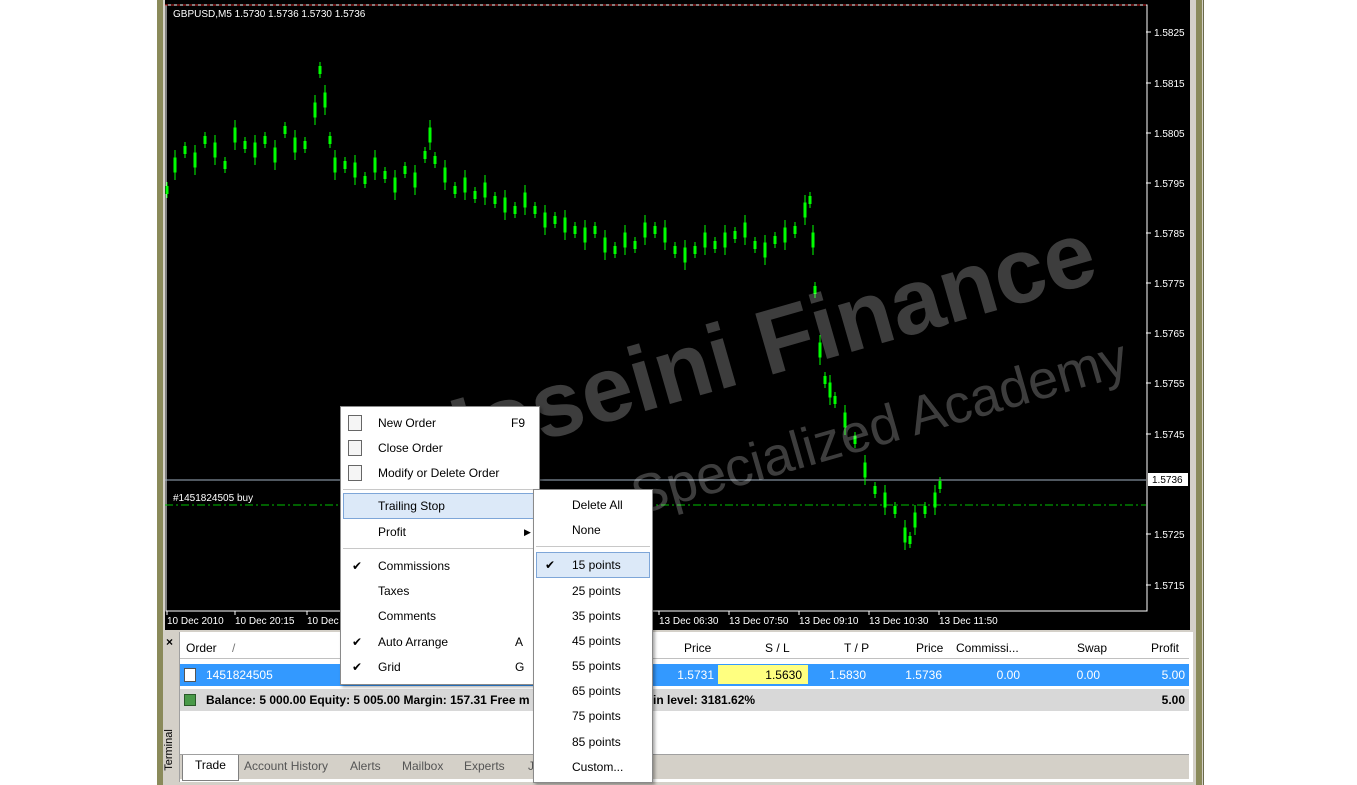  What do you see at coordinates (210, 768) in the screenshot?
I see `tab-trade: Trade` at bounding box center [210, 768].